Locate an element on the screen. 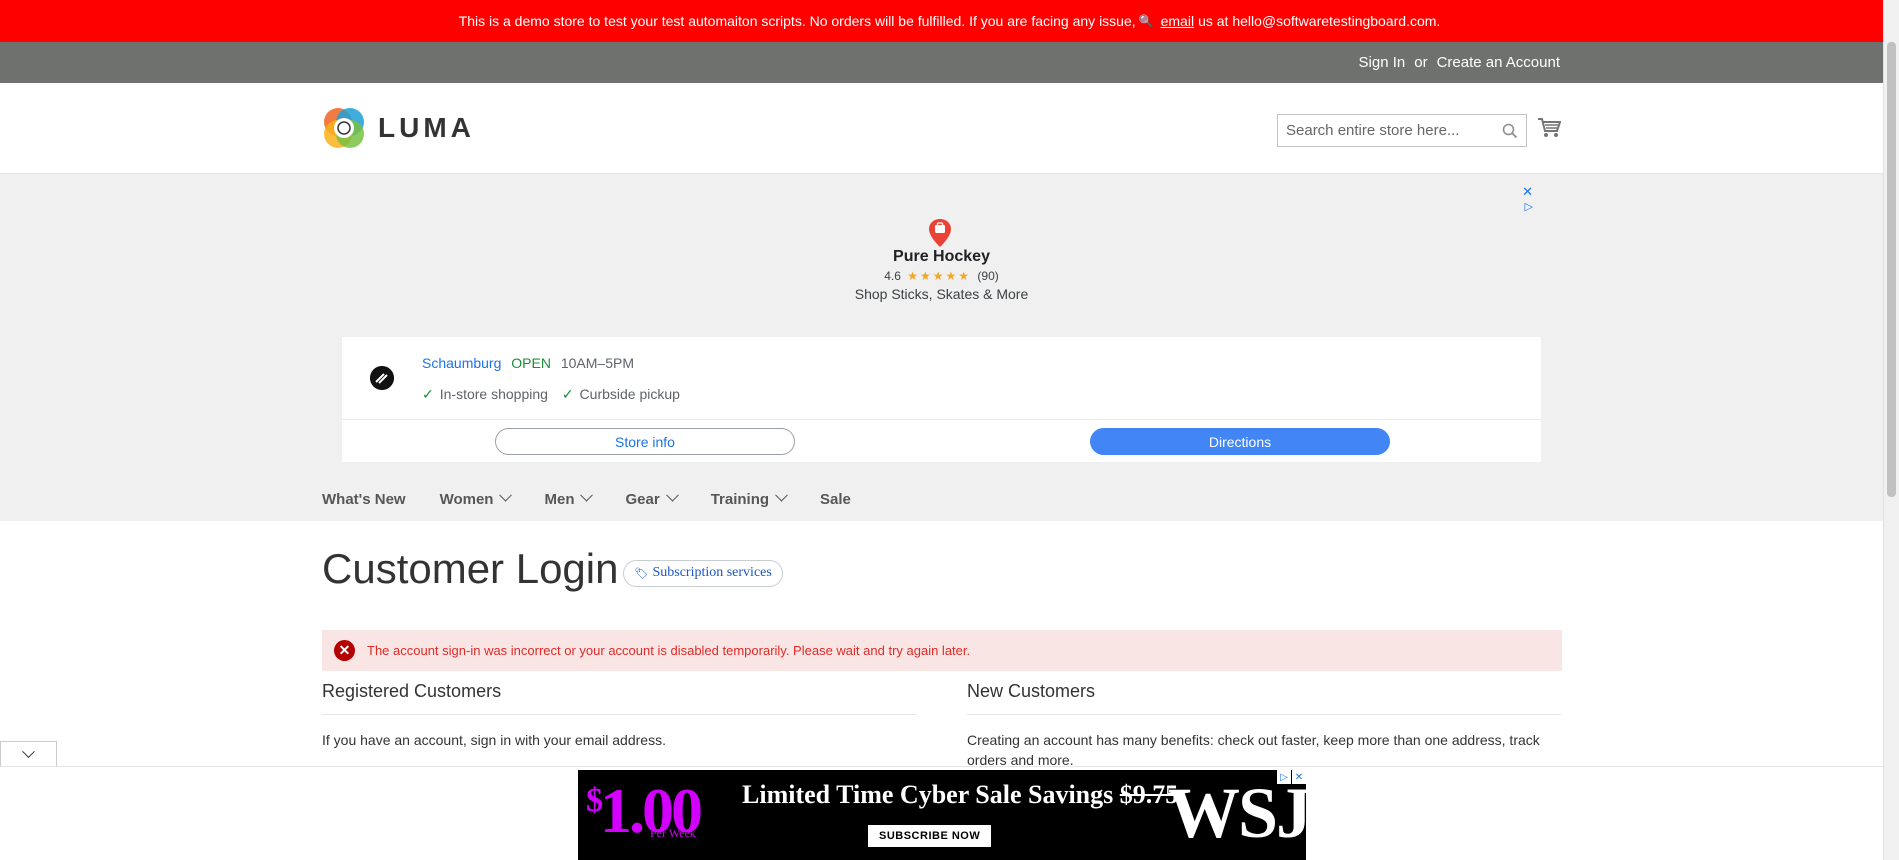 The height and width of the screenshot is (860, 1899). create-account-link: Create an Account is located at coordinates (1498, 62).